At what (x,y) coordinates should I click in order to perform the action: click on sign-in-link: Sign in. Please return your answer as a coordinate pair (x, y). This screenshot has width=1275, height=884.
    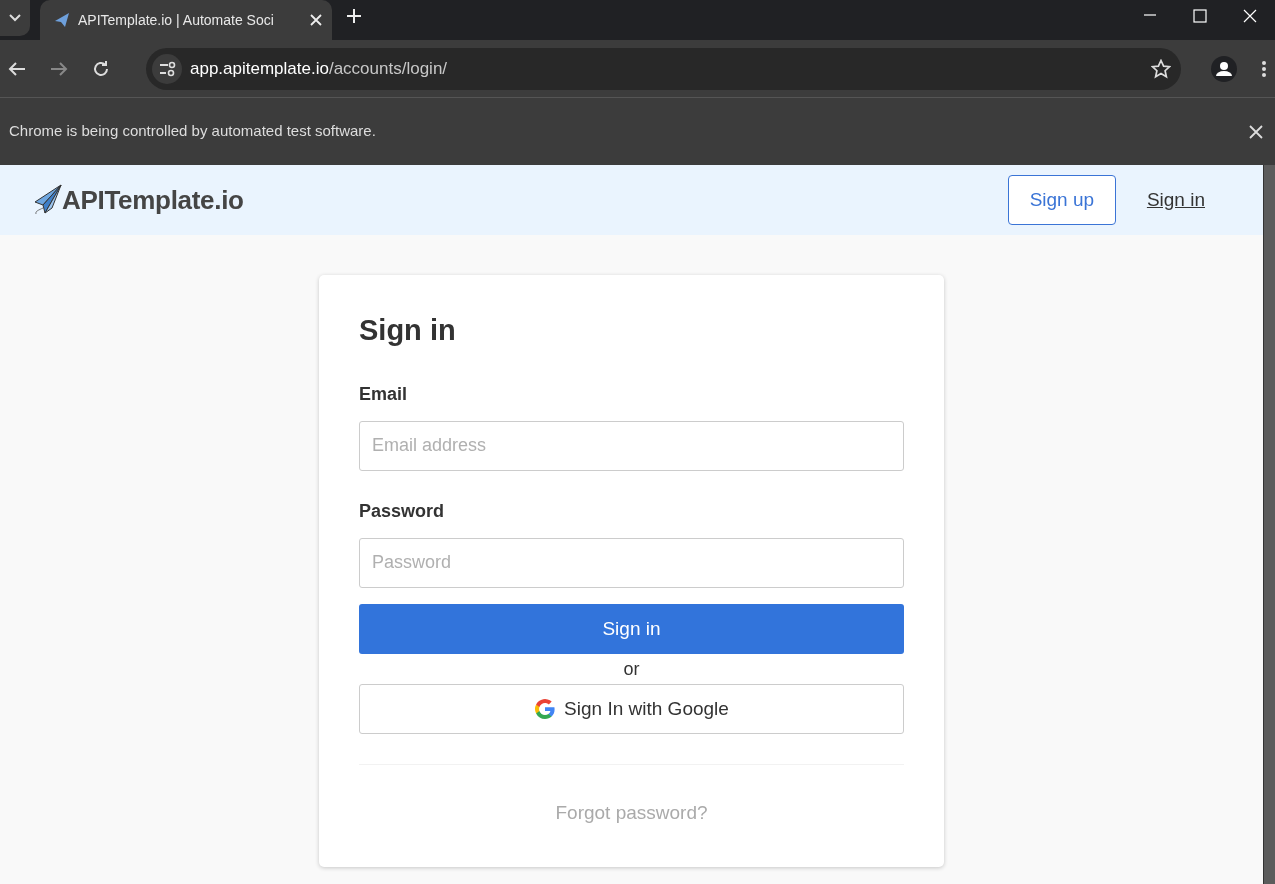
    Looking at the image, I should click on (1175, 200).